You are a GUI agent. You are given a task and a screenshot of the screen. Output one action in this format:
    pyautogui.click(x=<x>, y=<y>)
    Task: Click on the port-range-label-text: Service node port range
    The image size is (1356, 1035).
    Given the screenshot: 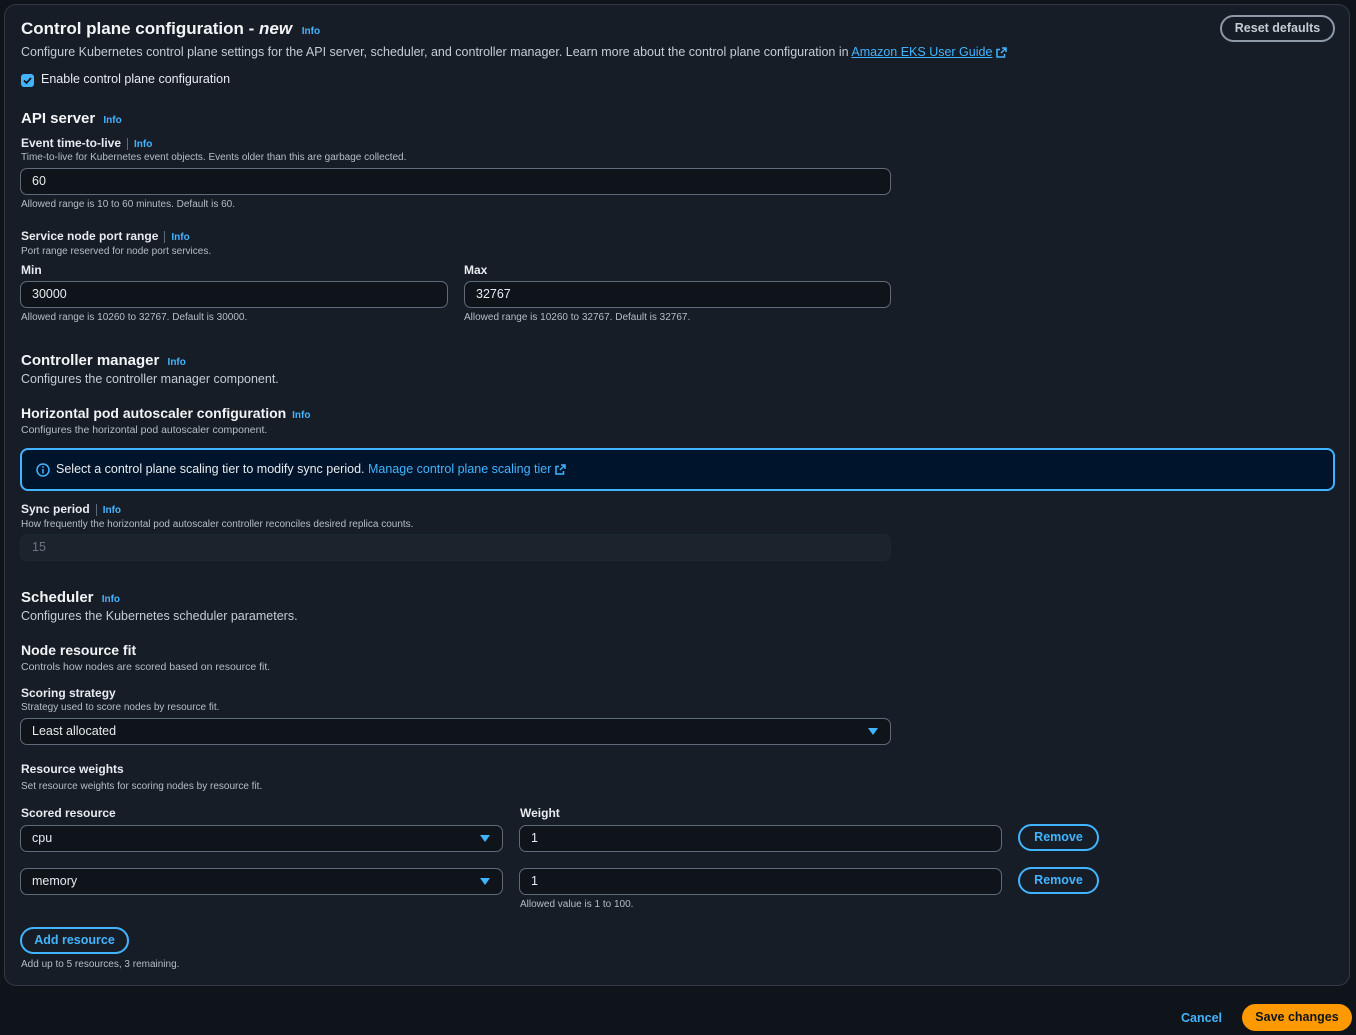 What is the action you would take?
    pyautogui.click(x=90, y=236)
    